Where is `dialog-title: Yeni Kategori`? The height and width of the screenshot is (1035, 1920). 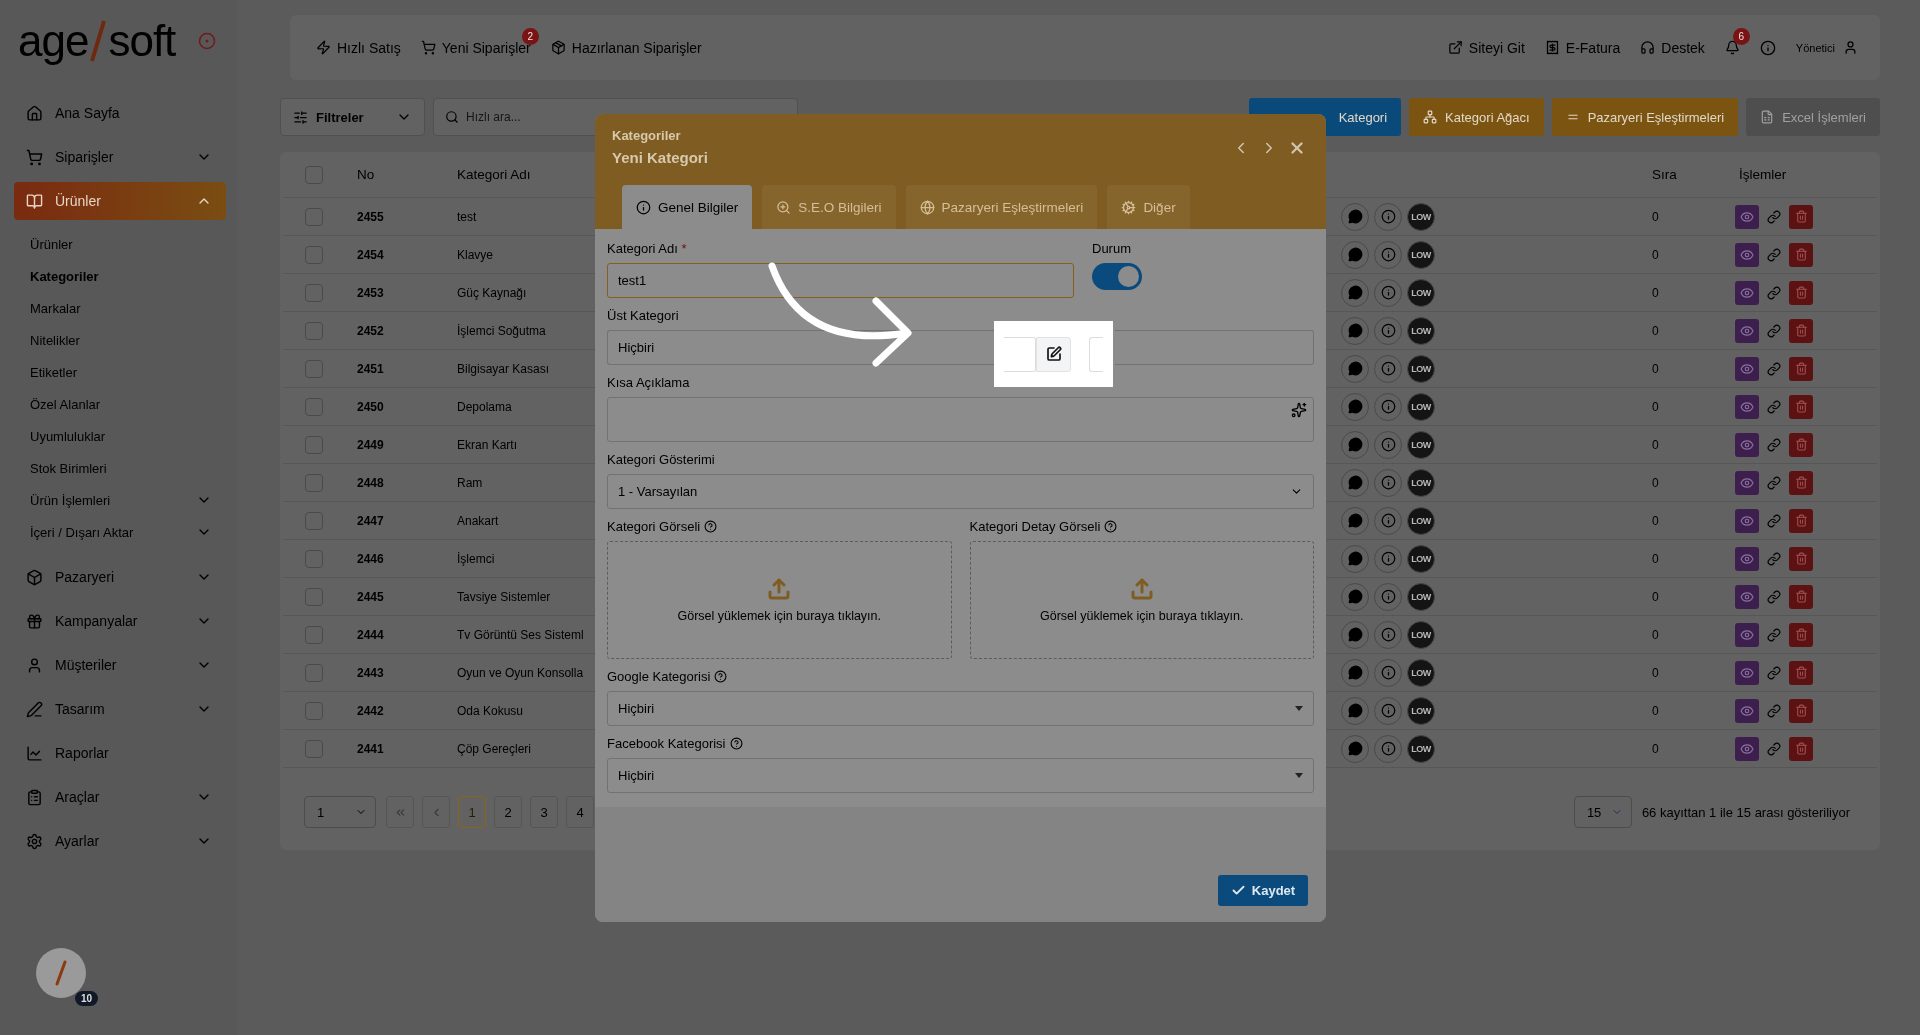
dialog-title: Yeni Kategori is located at coordinates (660, 157).